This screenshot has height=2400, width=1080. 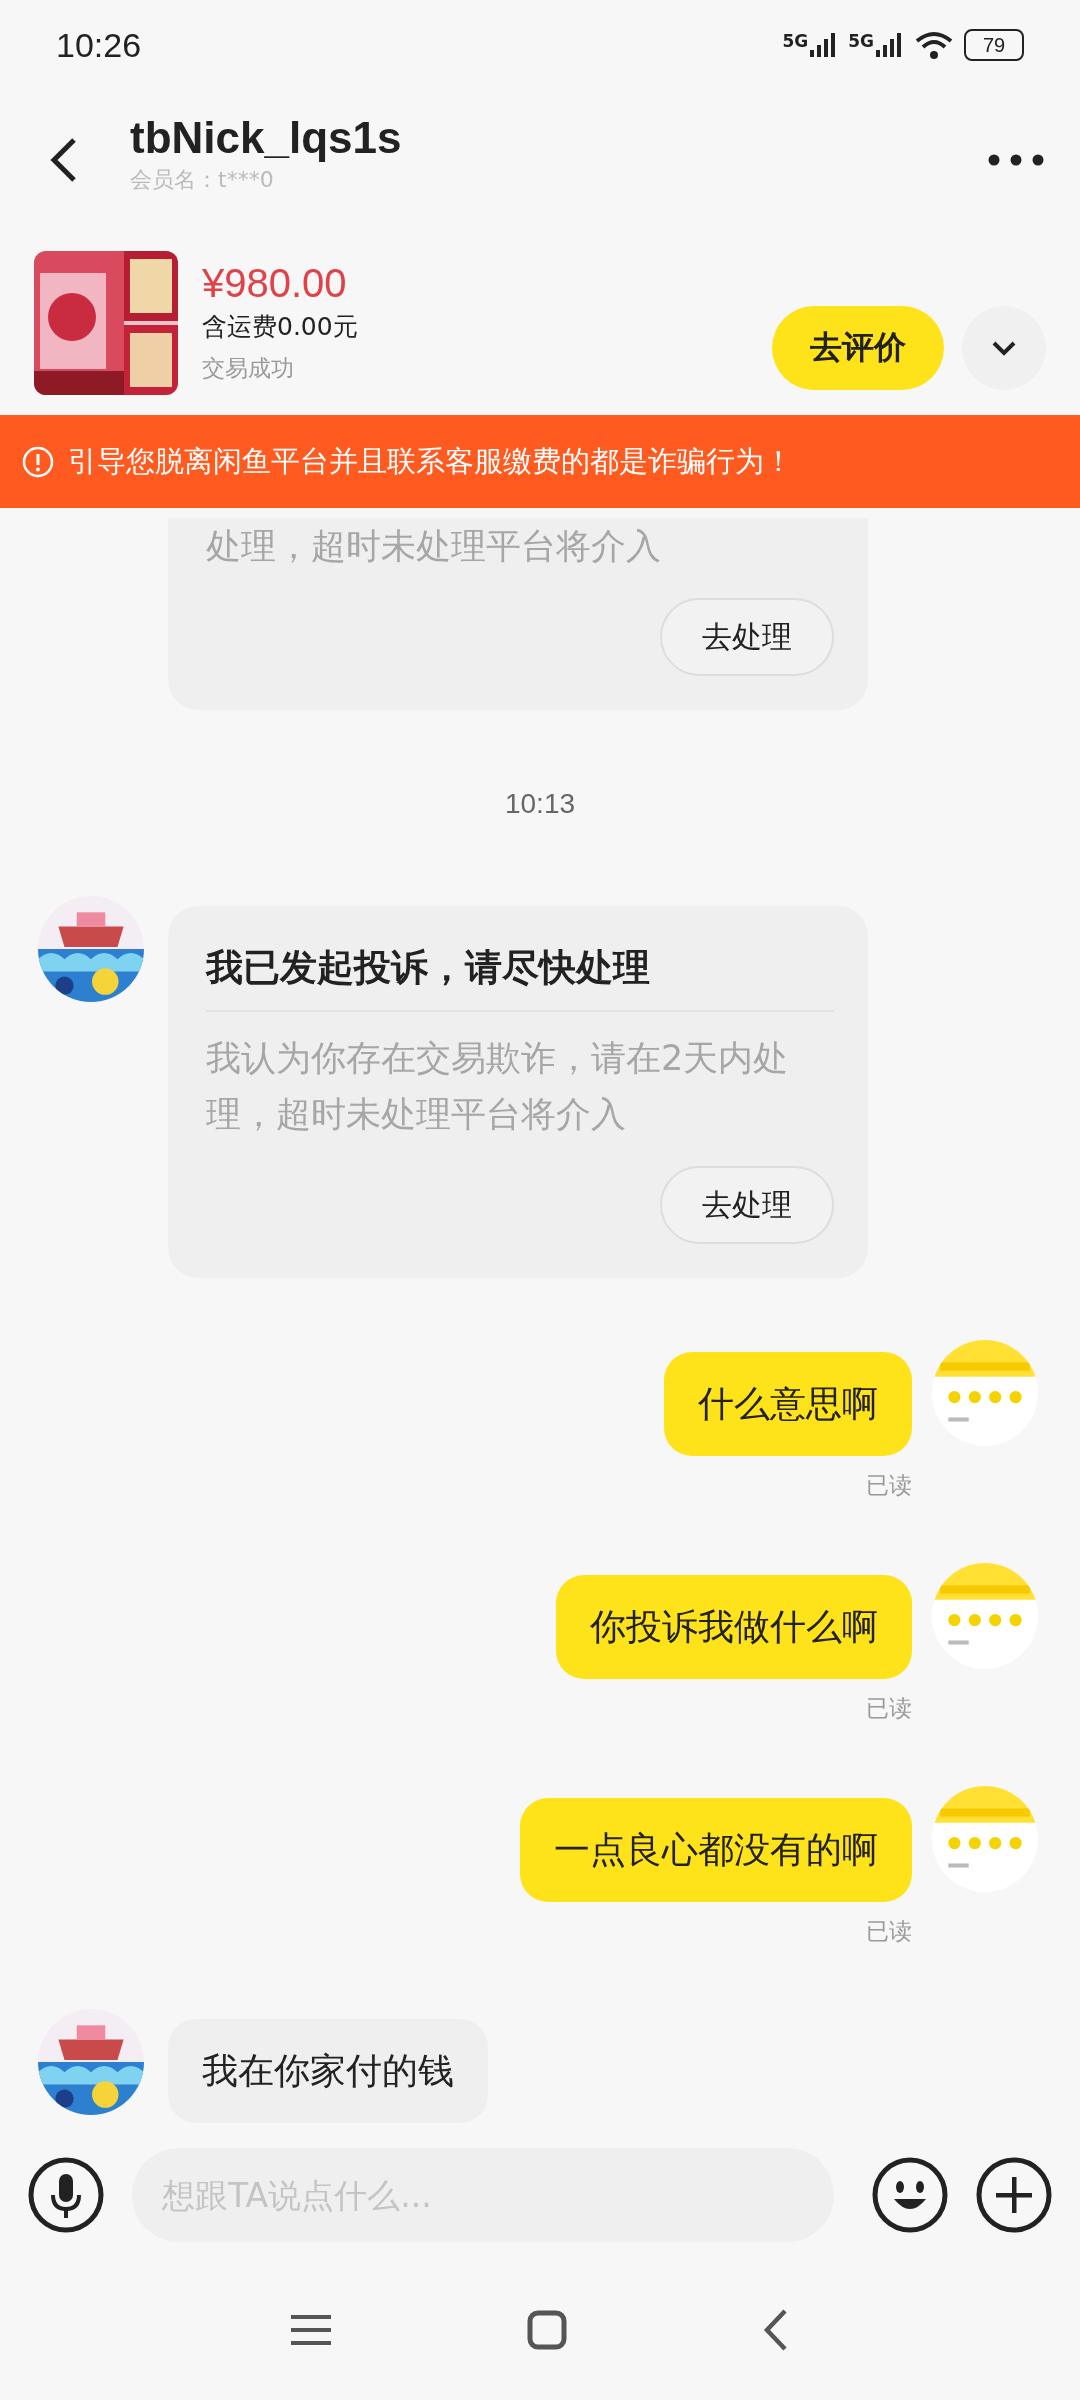 What do you see at coordinates (547, 2330) in the screenshot?
I see `home-icon` at bounding box center [547, 2330].